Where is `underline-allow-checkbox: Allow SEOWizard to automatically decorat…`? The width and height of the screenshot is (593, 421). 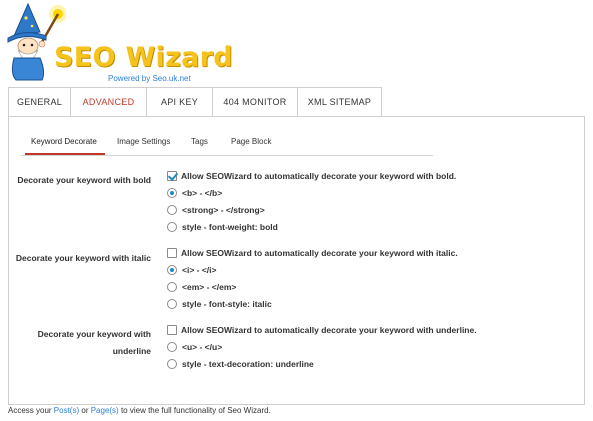
underline-allow-checkbox: Allow SEOWizard to automatically decorat… is located at coordinates (322, 330).